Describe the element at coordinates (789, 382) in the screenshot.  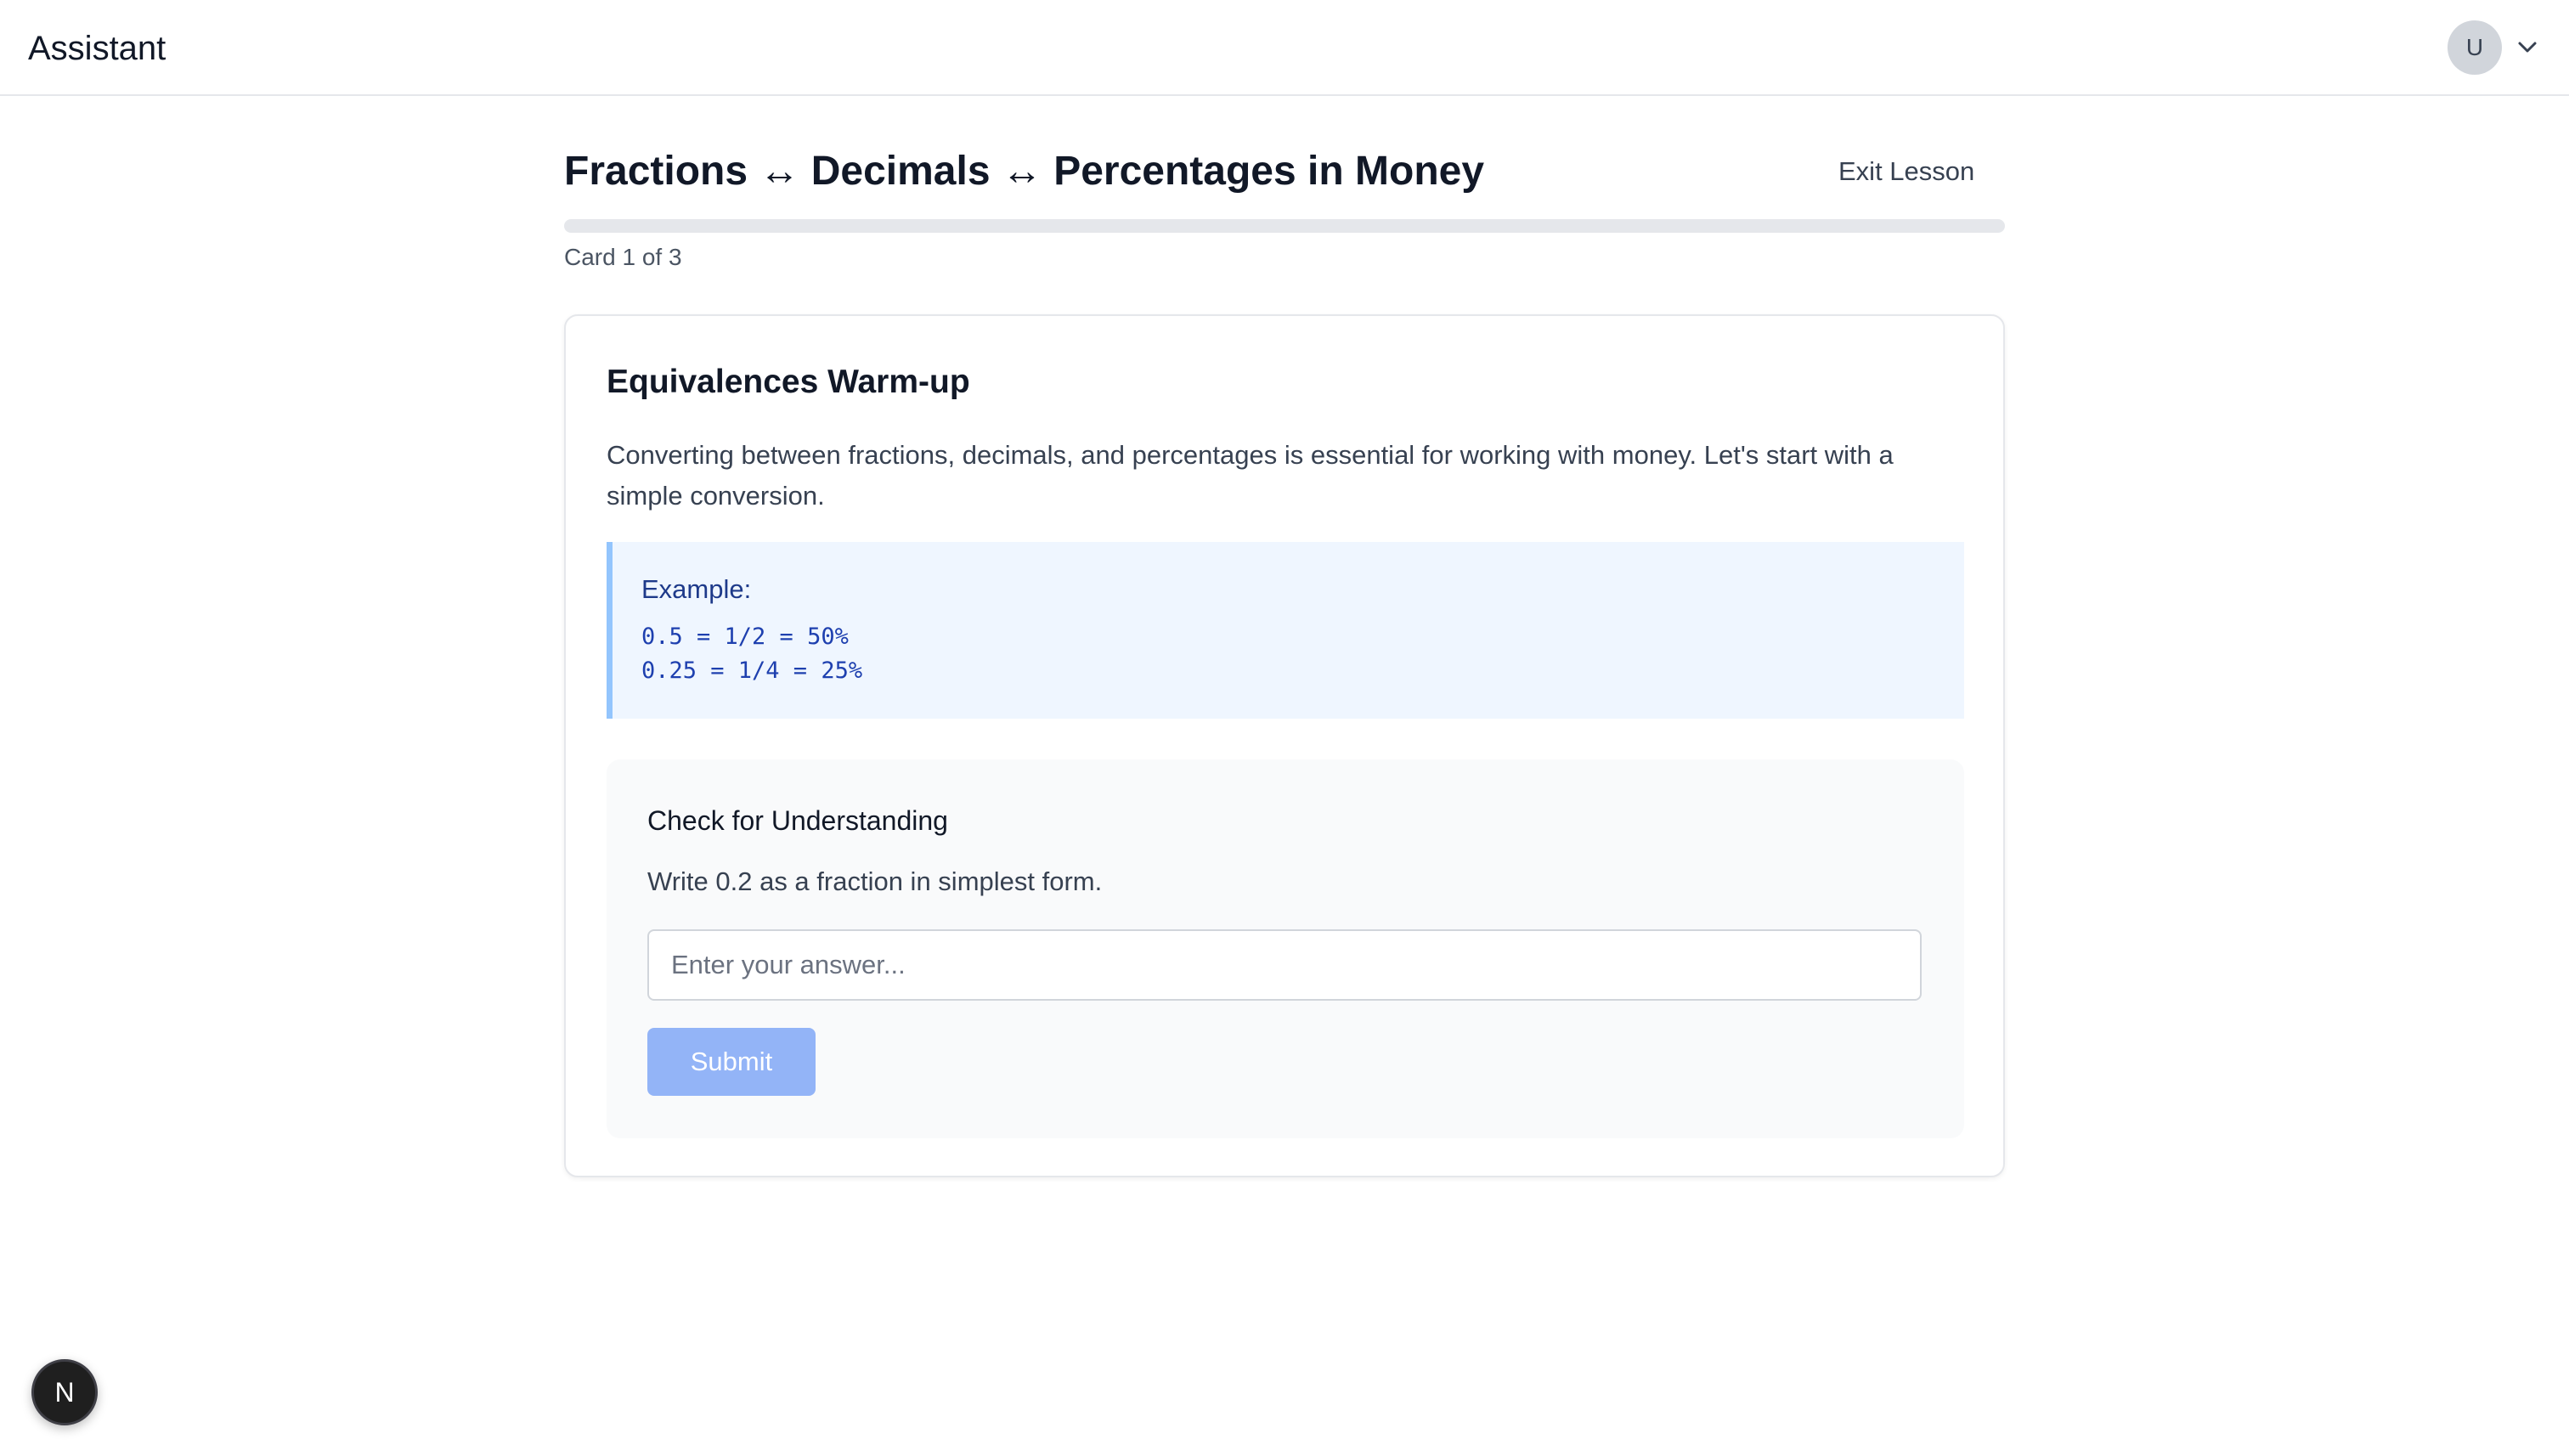
I see `card-title: Equivalences Warm-up` at that location.